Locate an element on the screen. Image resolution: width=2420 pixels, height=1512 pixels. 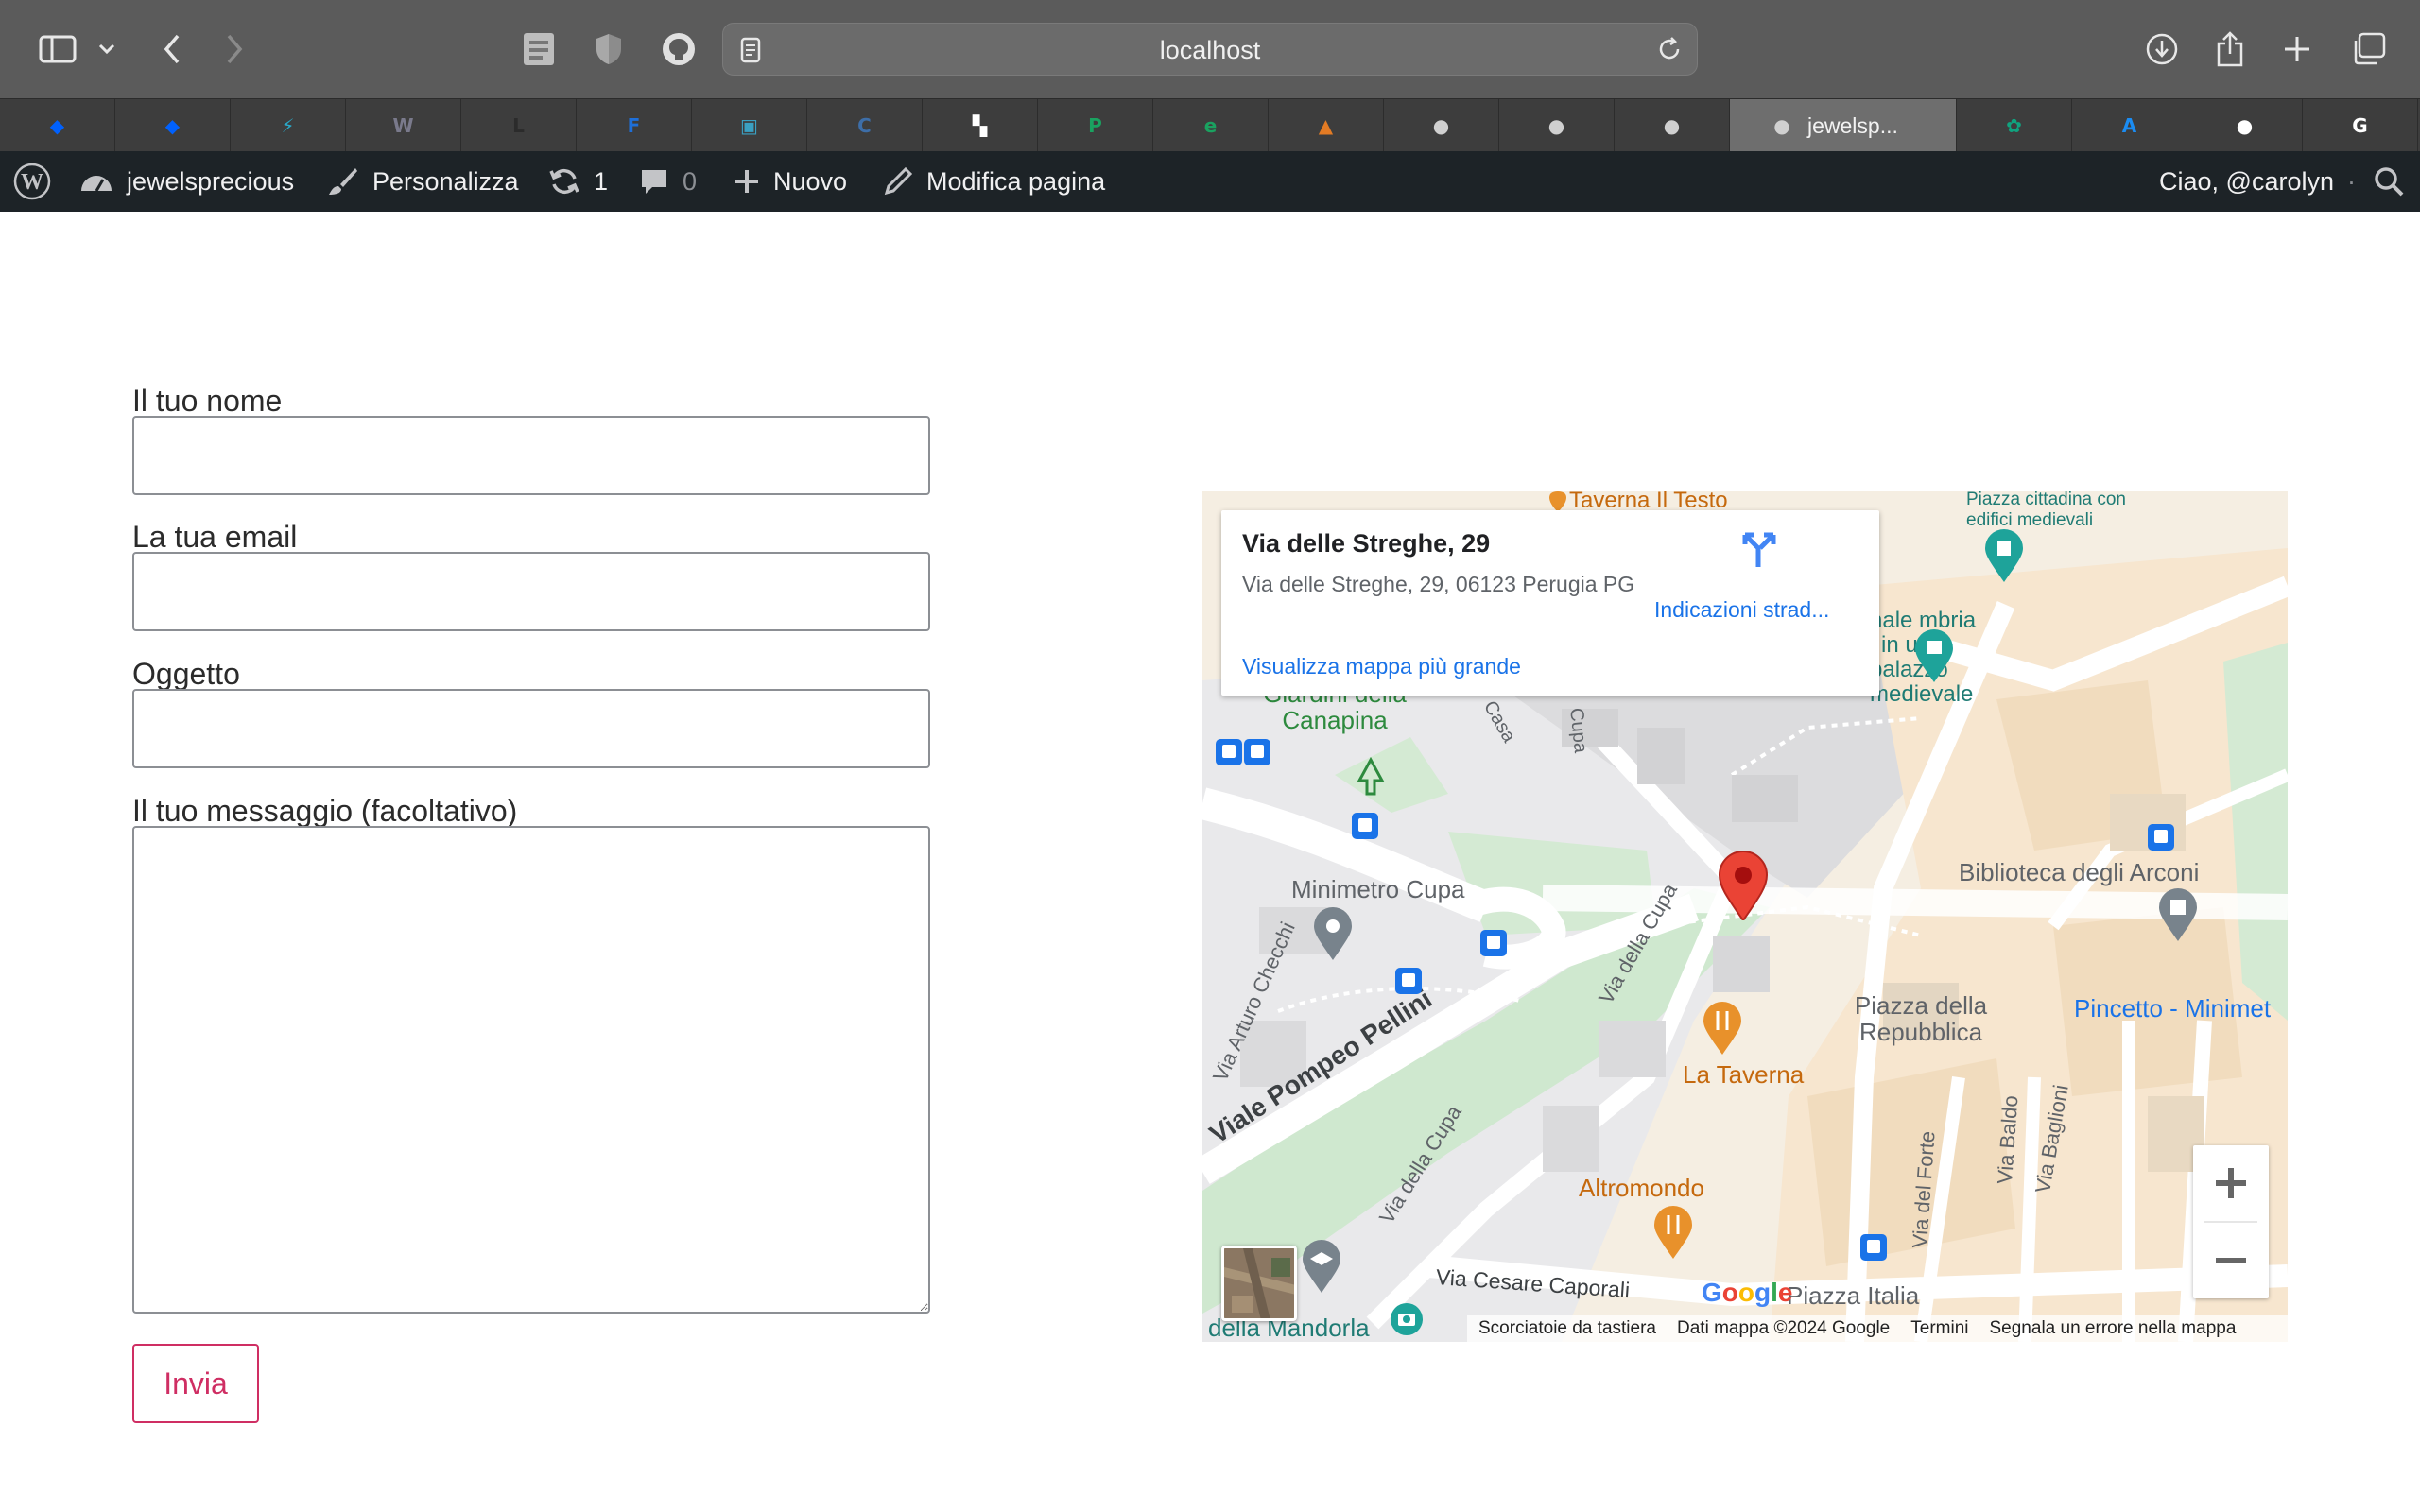
address-text: localhost is located at coordinates (1210, 50).